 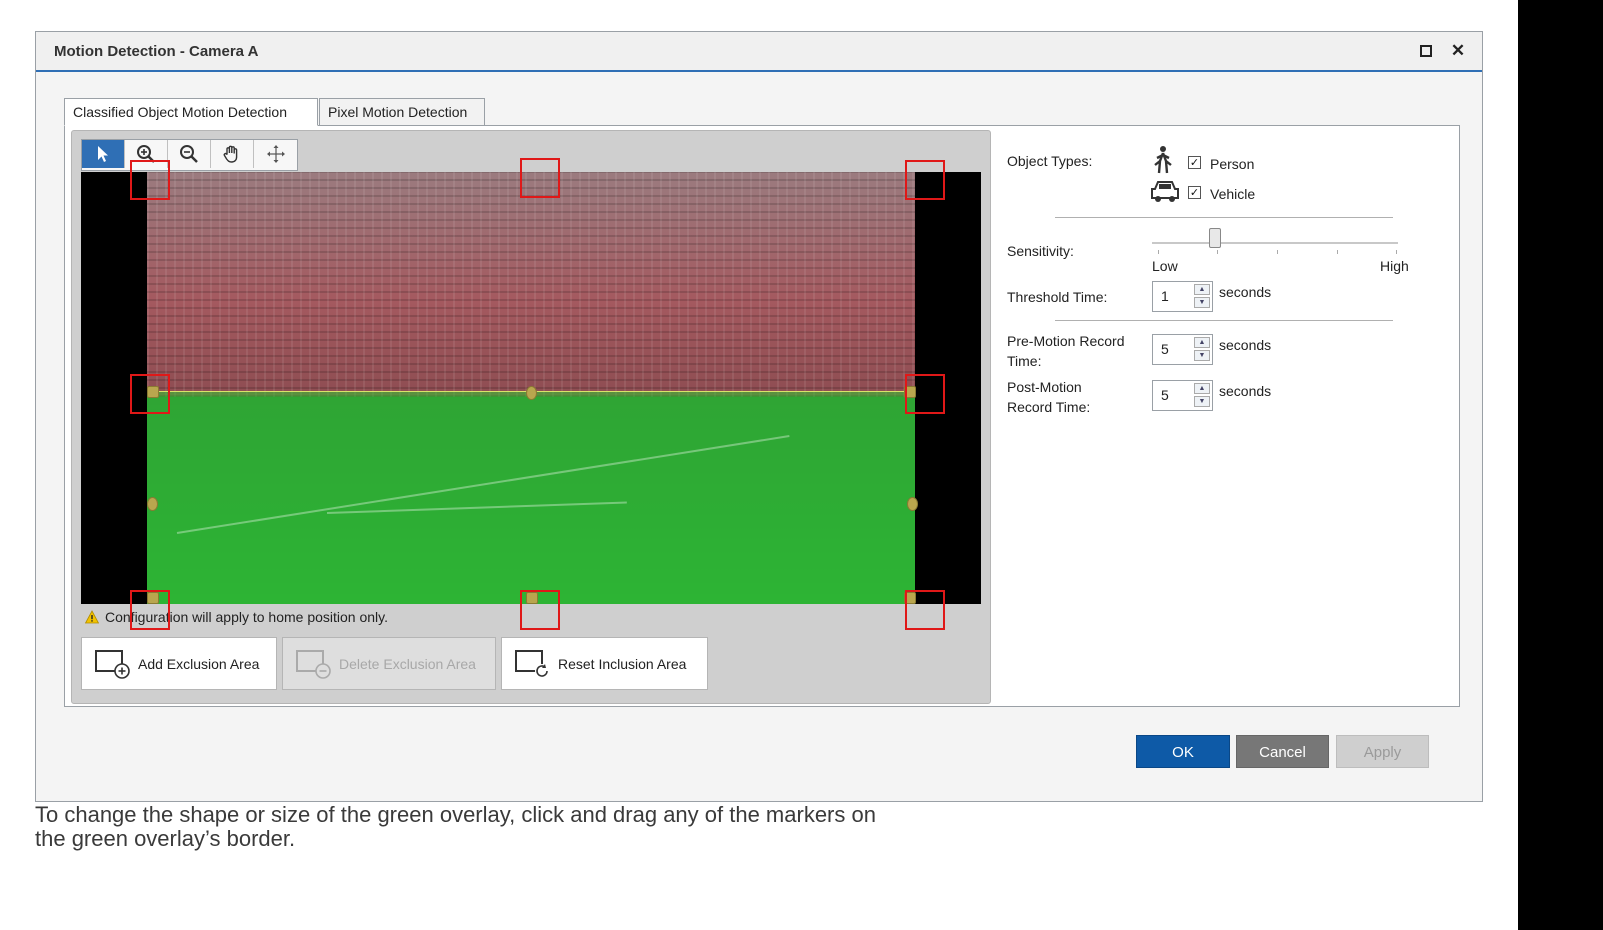 I want to click on add-exclusion-area-button: Add Exclusion Area, so click(x=179, y=663).